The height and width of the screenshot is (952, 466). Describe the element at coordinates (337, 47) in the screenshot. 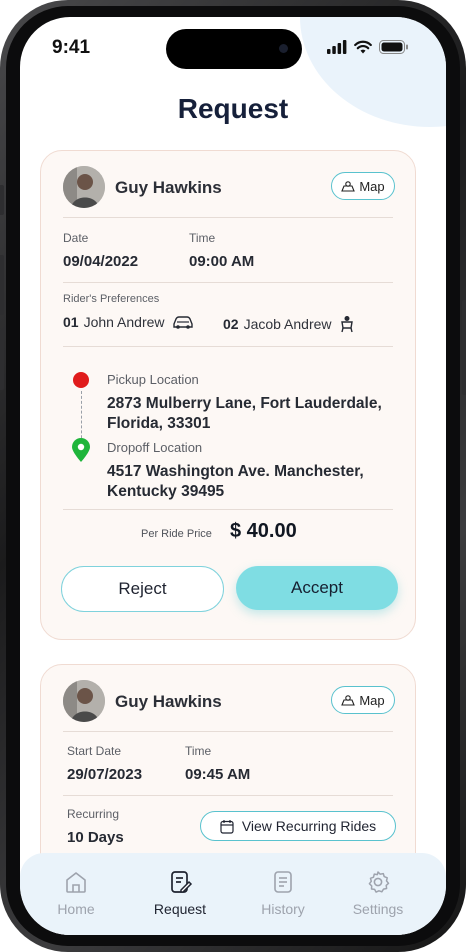

I see `signal-icon` at that location.